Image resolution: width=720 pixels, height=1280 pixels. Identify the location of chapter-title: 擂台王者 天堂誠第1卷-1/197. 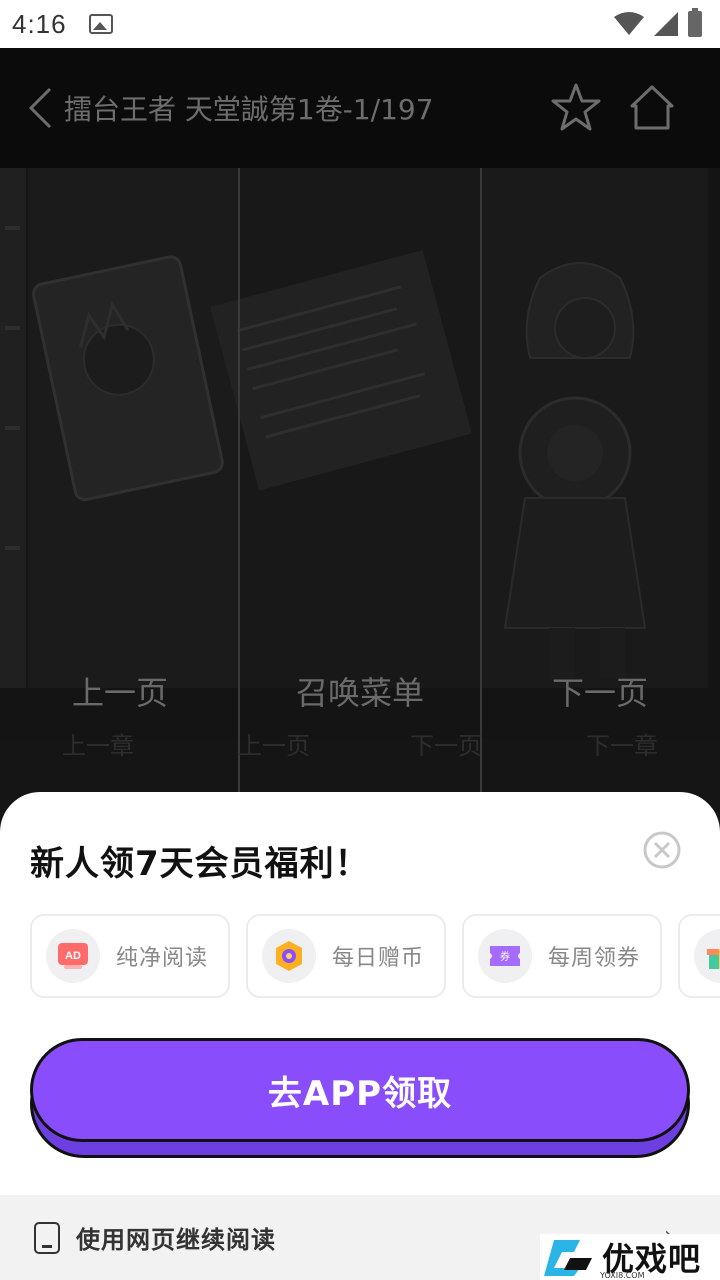
(249, 109).